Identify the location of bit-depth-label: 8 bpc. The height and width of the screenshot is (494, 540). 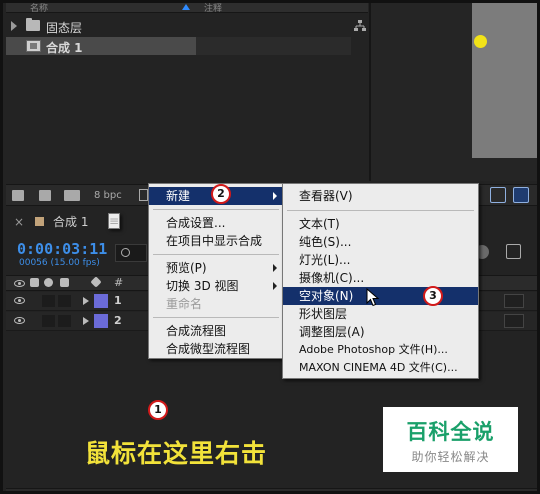
(108, 195).